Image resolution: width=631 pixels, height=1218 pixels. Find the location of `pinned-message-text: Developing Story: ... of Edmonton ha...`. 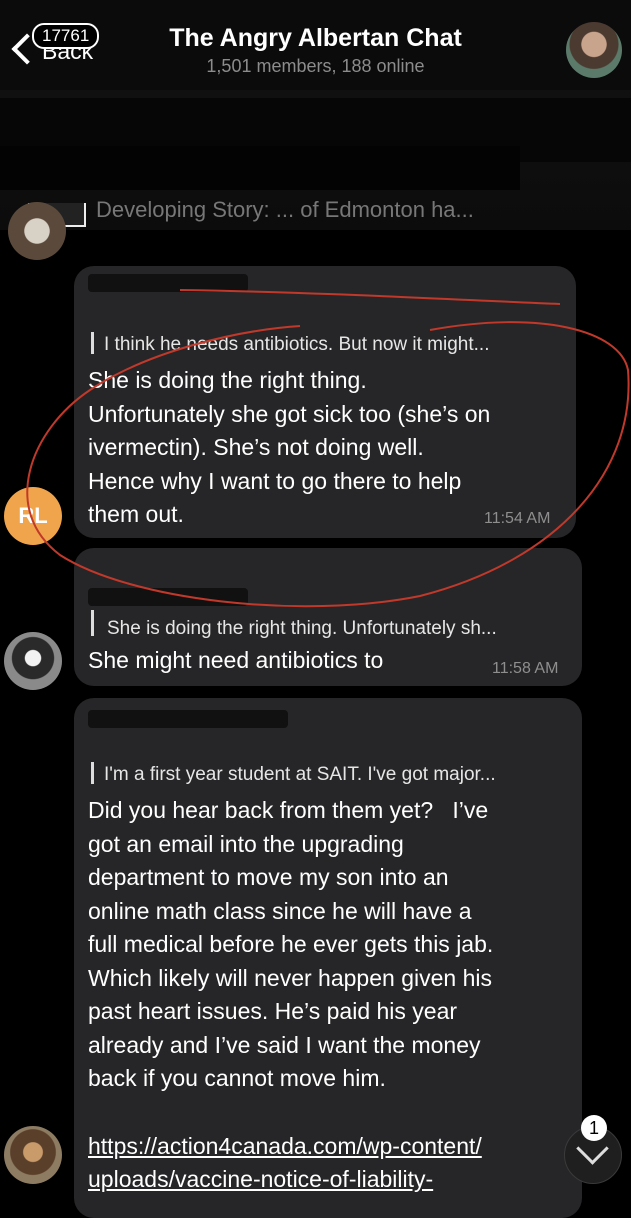

pinned-message-text: Developing Story: ... of Edmonton ha... is located at coordinates (346, 210).